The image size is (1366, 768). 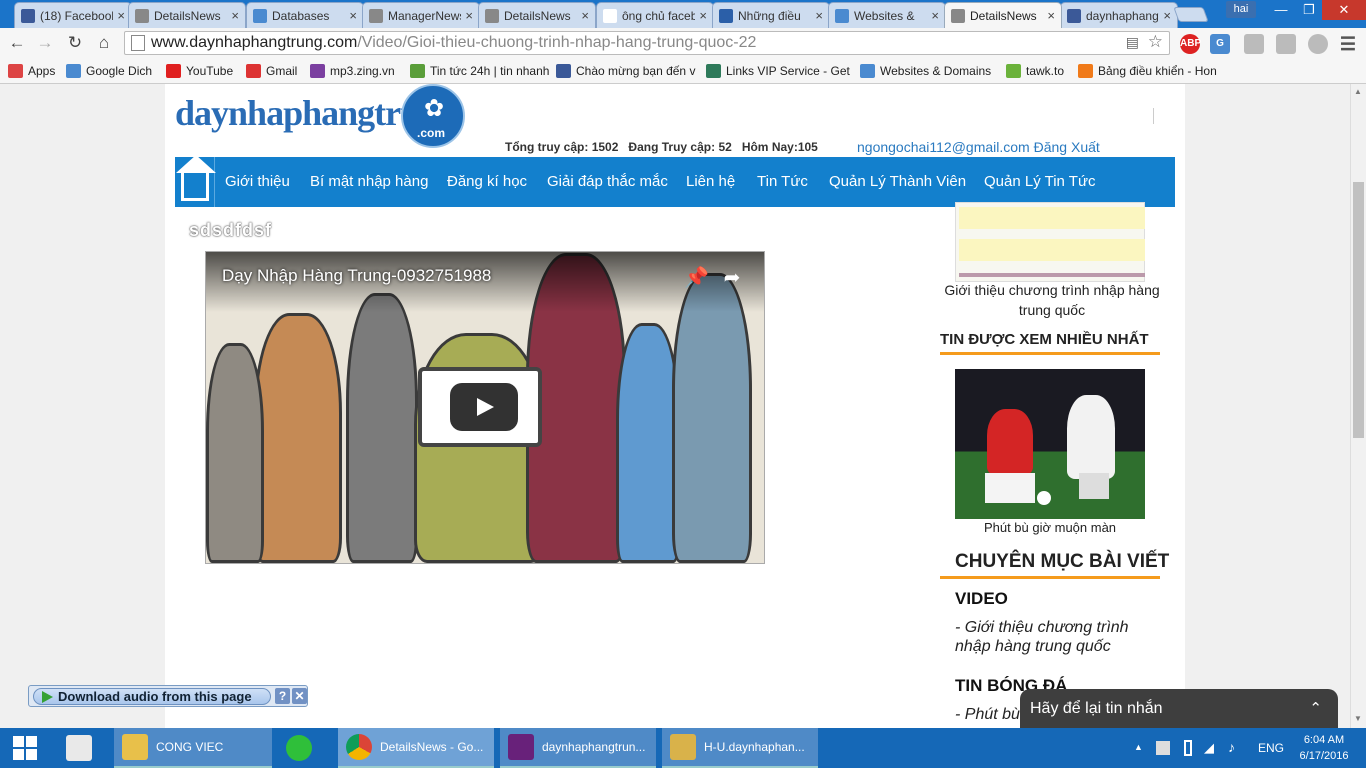 I want to click on tray-chevron-icon: ▲, so click(x=1138, y=747).